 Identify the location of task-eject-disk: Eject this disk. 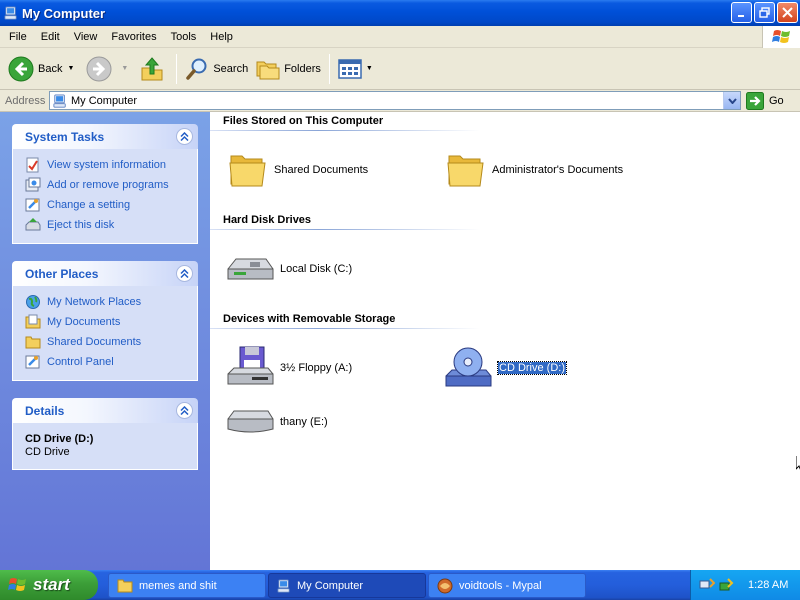
(111, 225).